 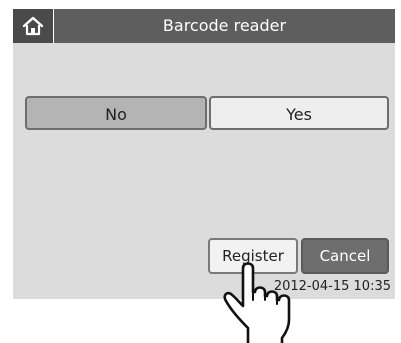 What do you see at coordinates (257, 302) in the screenshot?
I see `pointing-hand-icon` at bounding box center [257, 302].